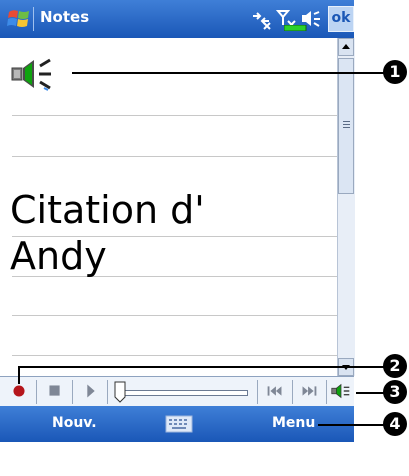 Image resolution: width=409 pixels, height=476 pixels. I want to click on note-line-1: Citation d', so click(107, 210).